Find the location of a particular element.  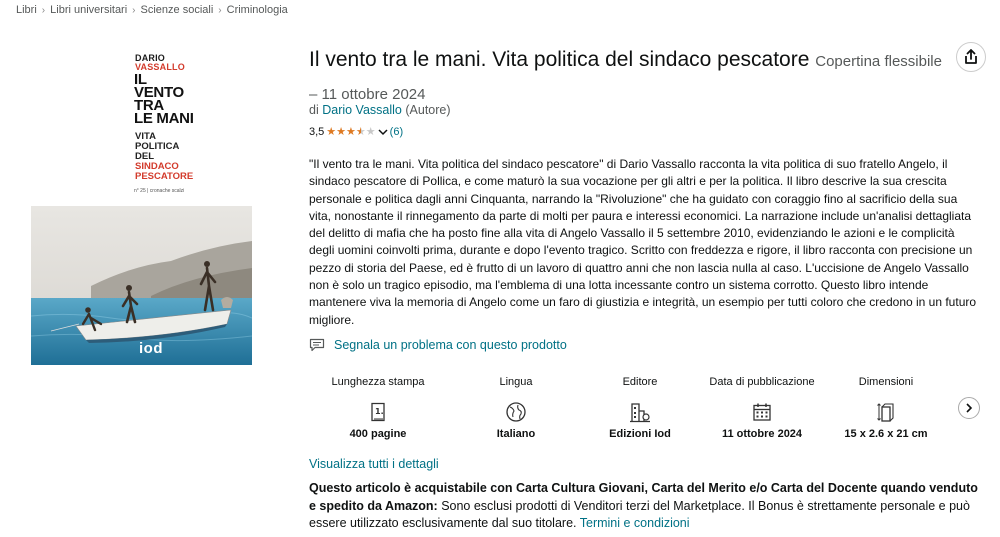

spec-value: Edizioni Iod is located at coordinates (640, 434).